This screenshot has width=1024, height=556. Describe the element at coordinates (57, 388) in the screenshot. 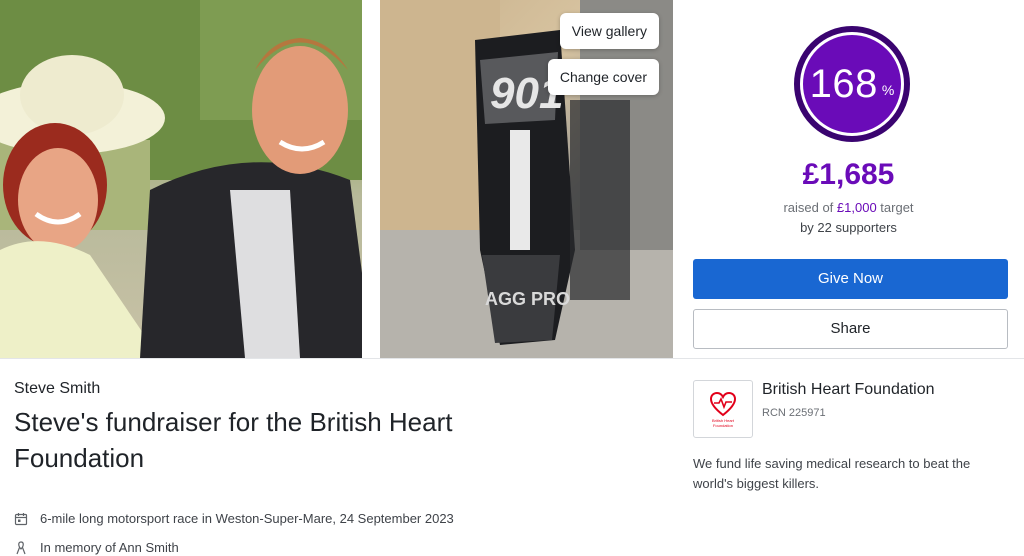

I see `fundraiser-owner: Steve Smith` at that location.